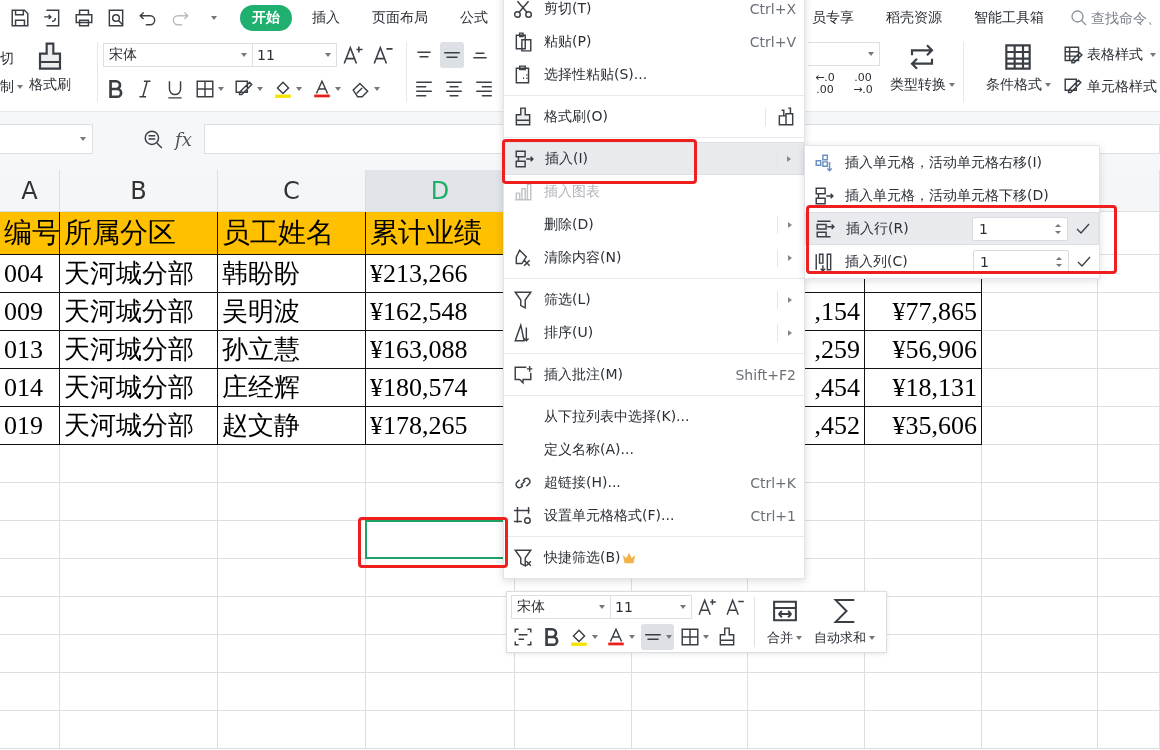 Image resolution: width=1160 pixels, height=750 pixels. What do you see at coordinates (1009, 18) in the screenshot?
I see `ribbon-tab: 智能工具箱` at bounding box center [1009, 18].